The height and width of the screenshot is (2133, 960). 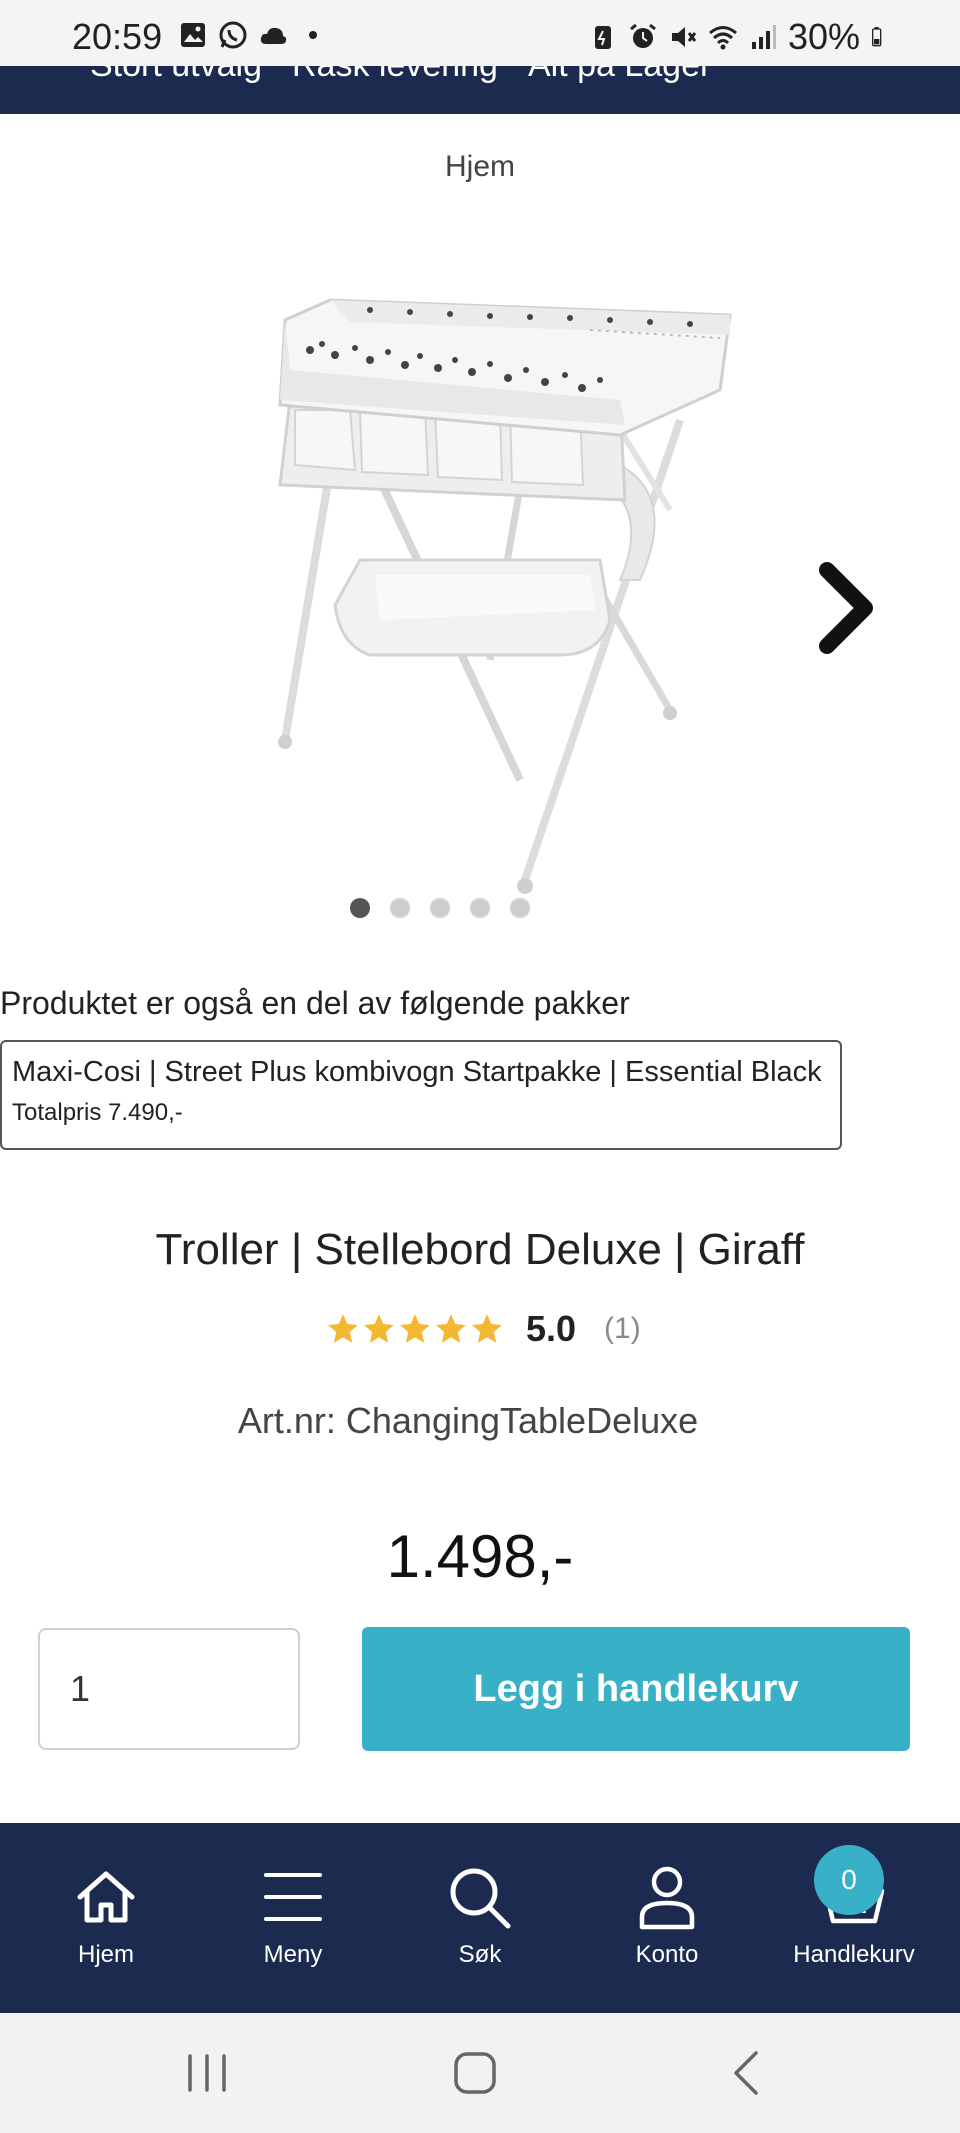 What do you see at coordinates (823, 36) in the screenshot?
I see `battery-percent: 30%` at bounding box center [823, 36].